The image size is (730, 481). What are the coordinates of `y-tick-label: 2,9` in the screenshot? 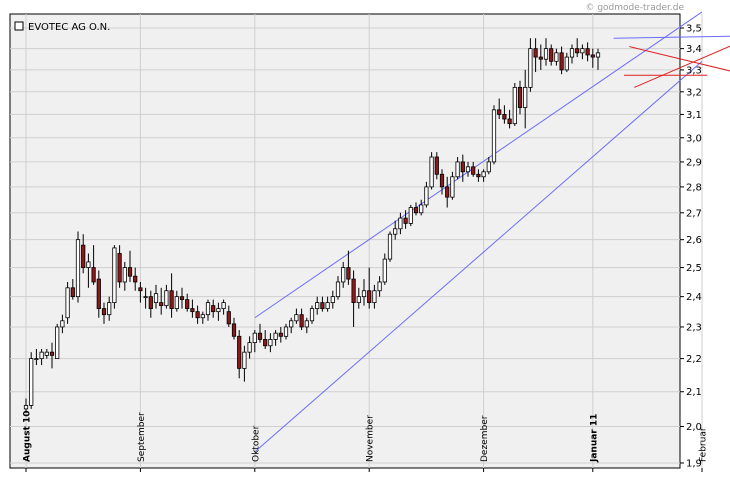 It's located at (694, 162).